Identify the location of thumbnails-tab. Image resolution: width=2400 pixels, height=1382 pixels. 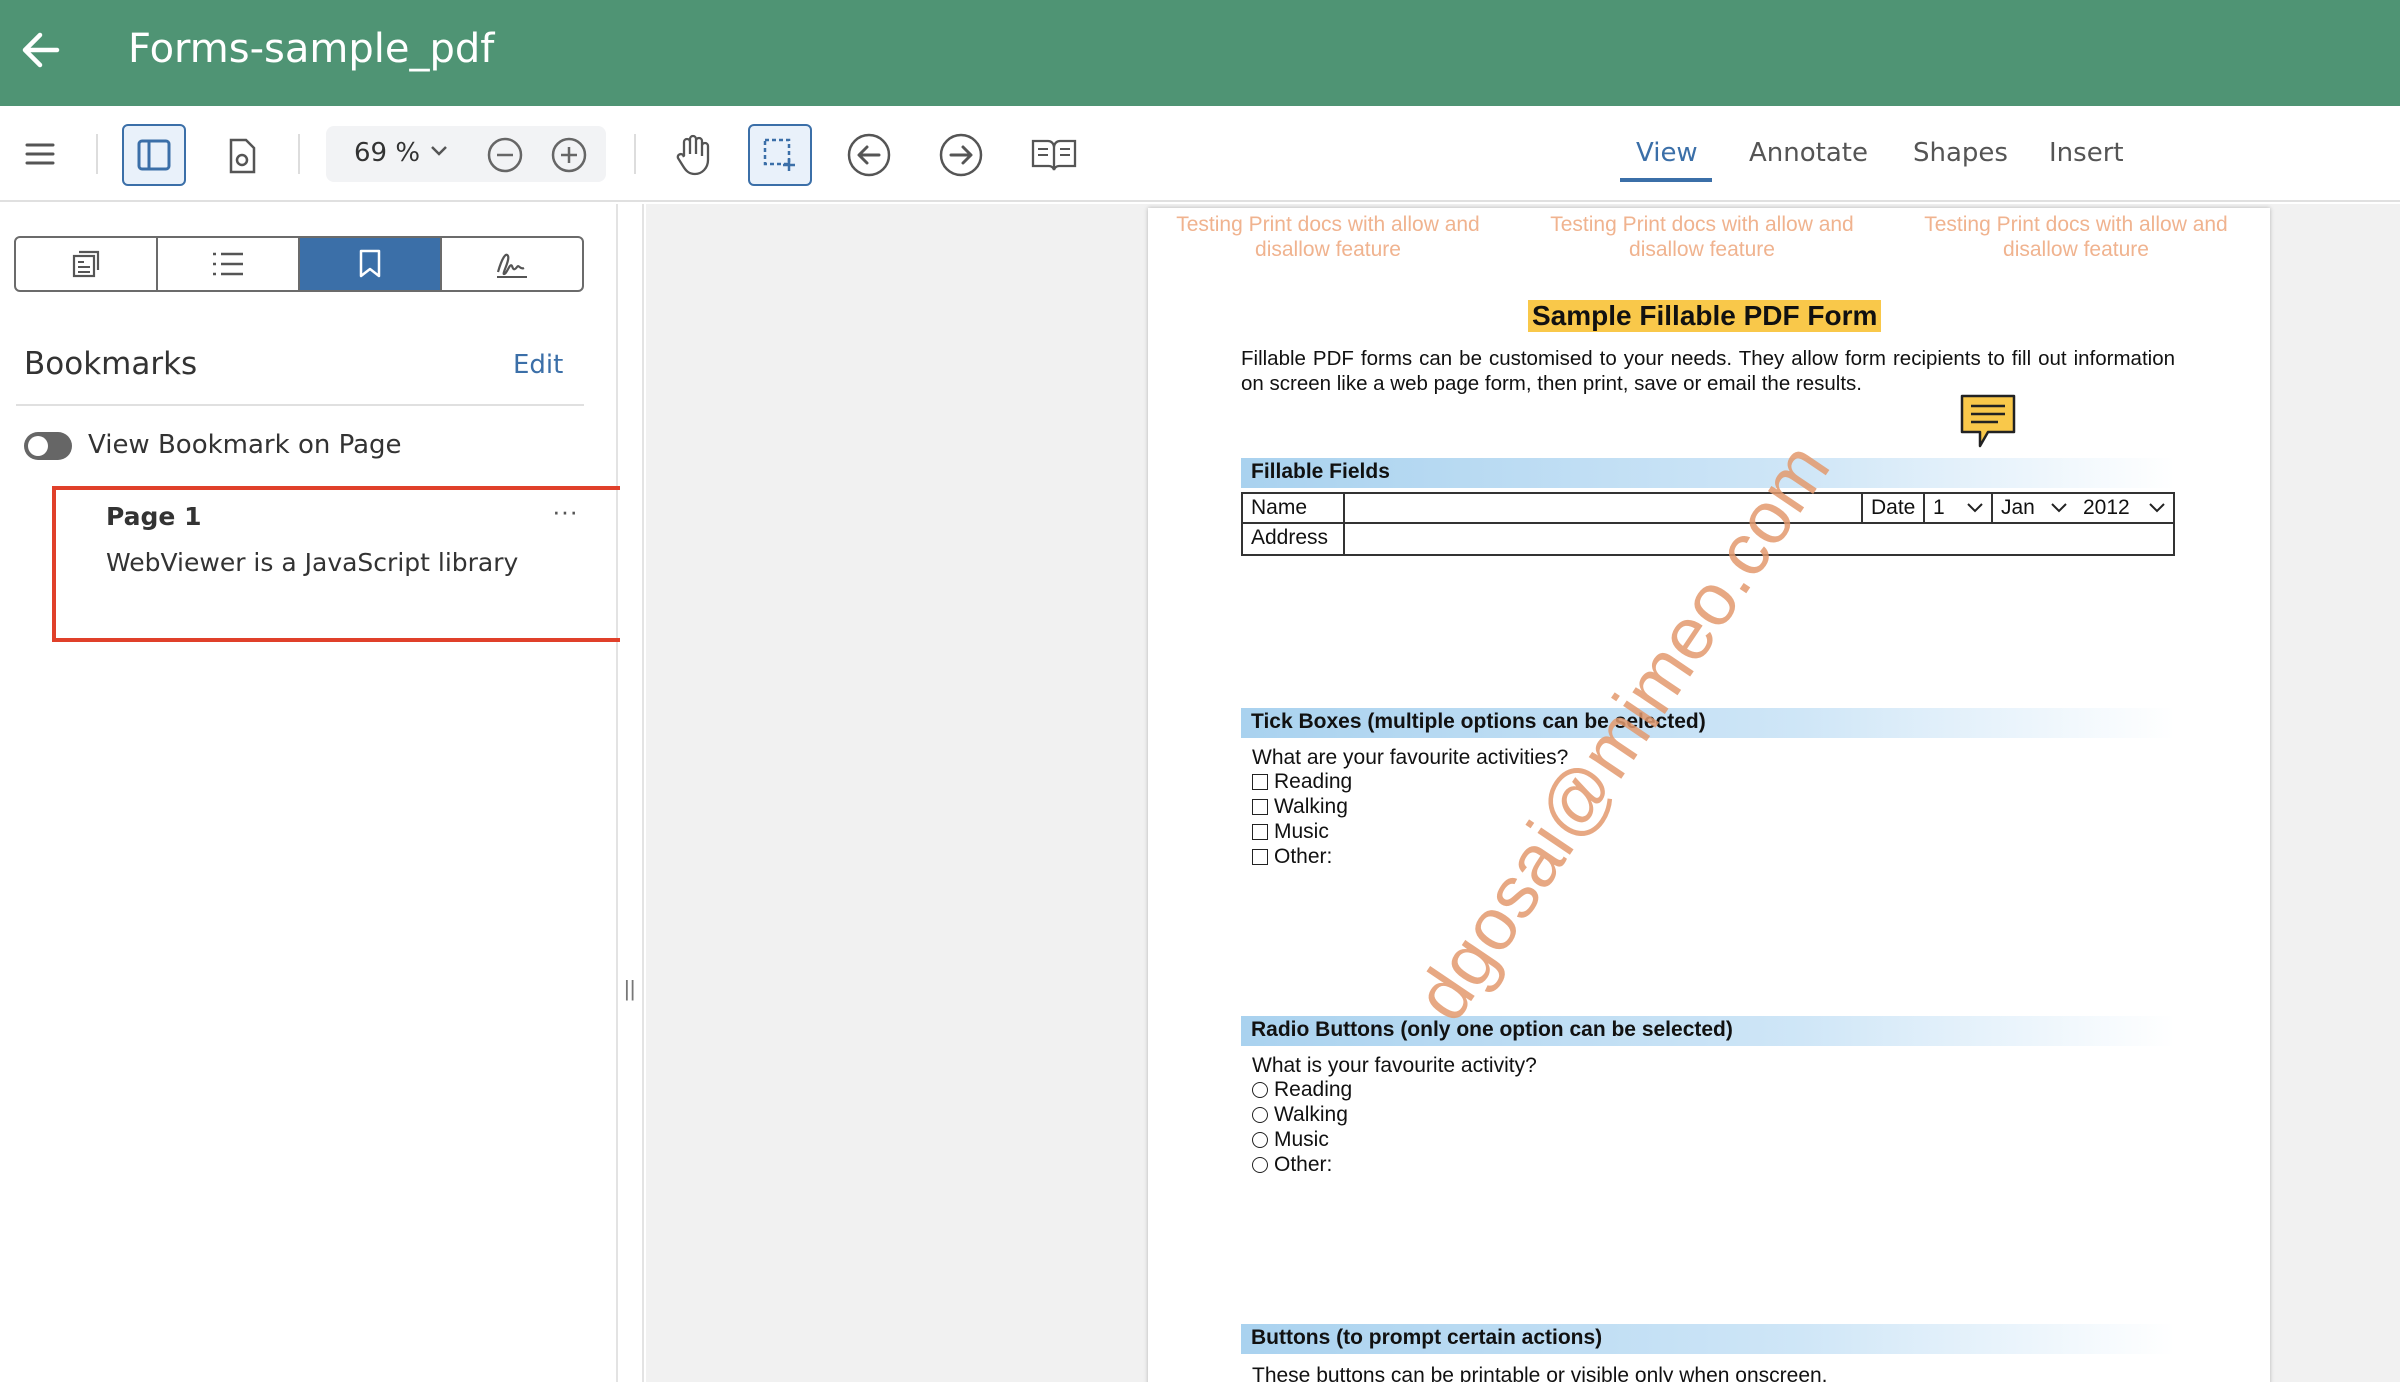
(87, 264).